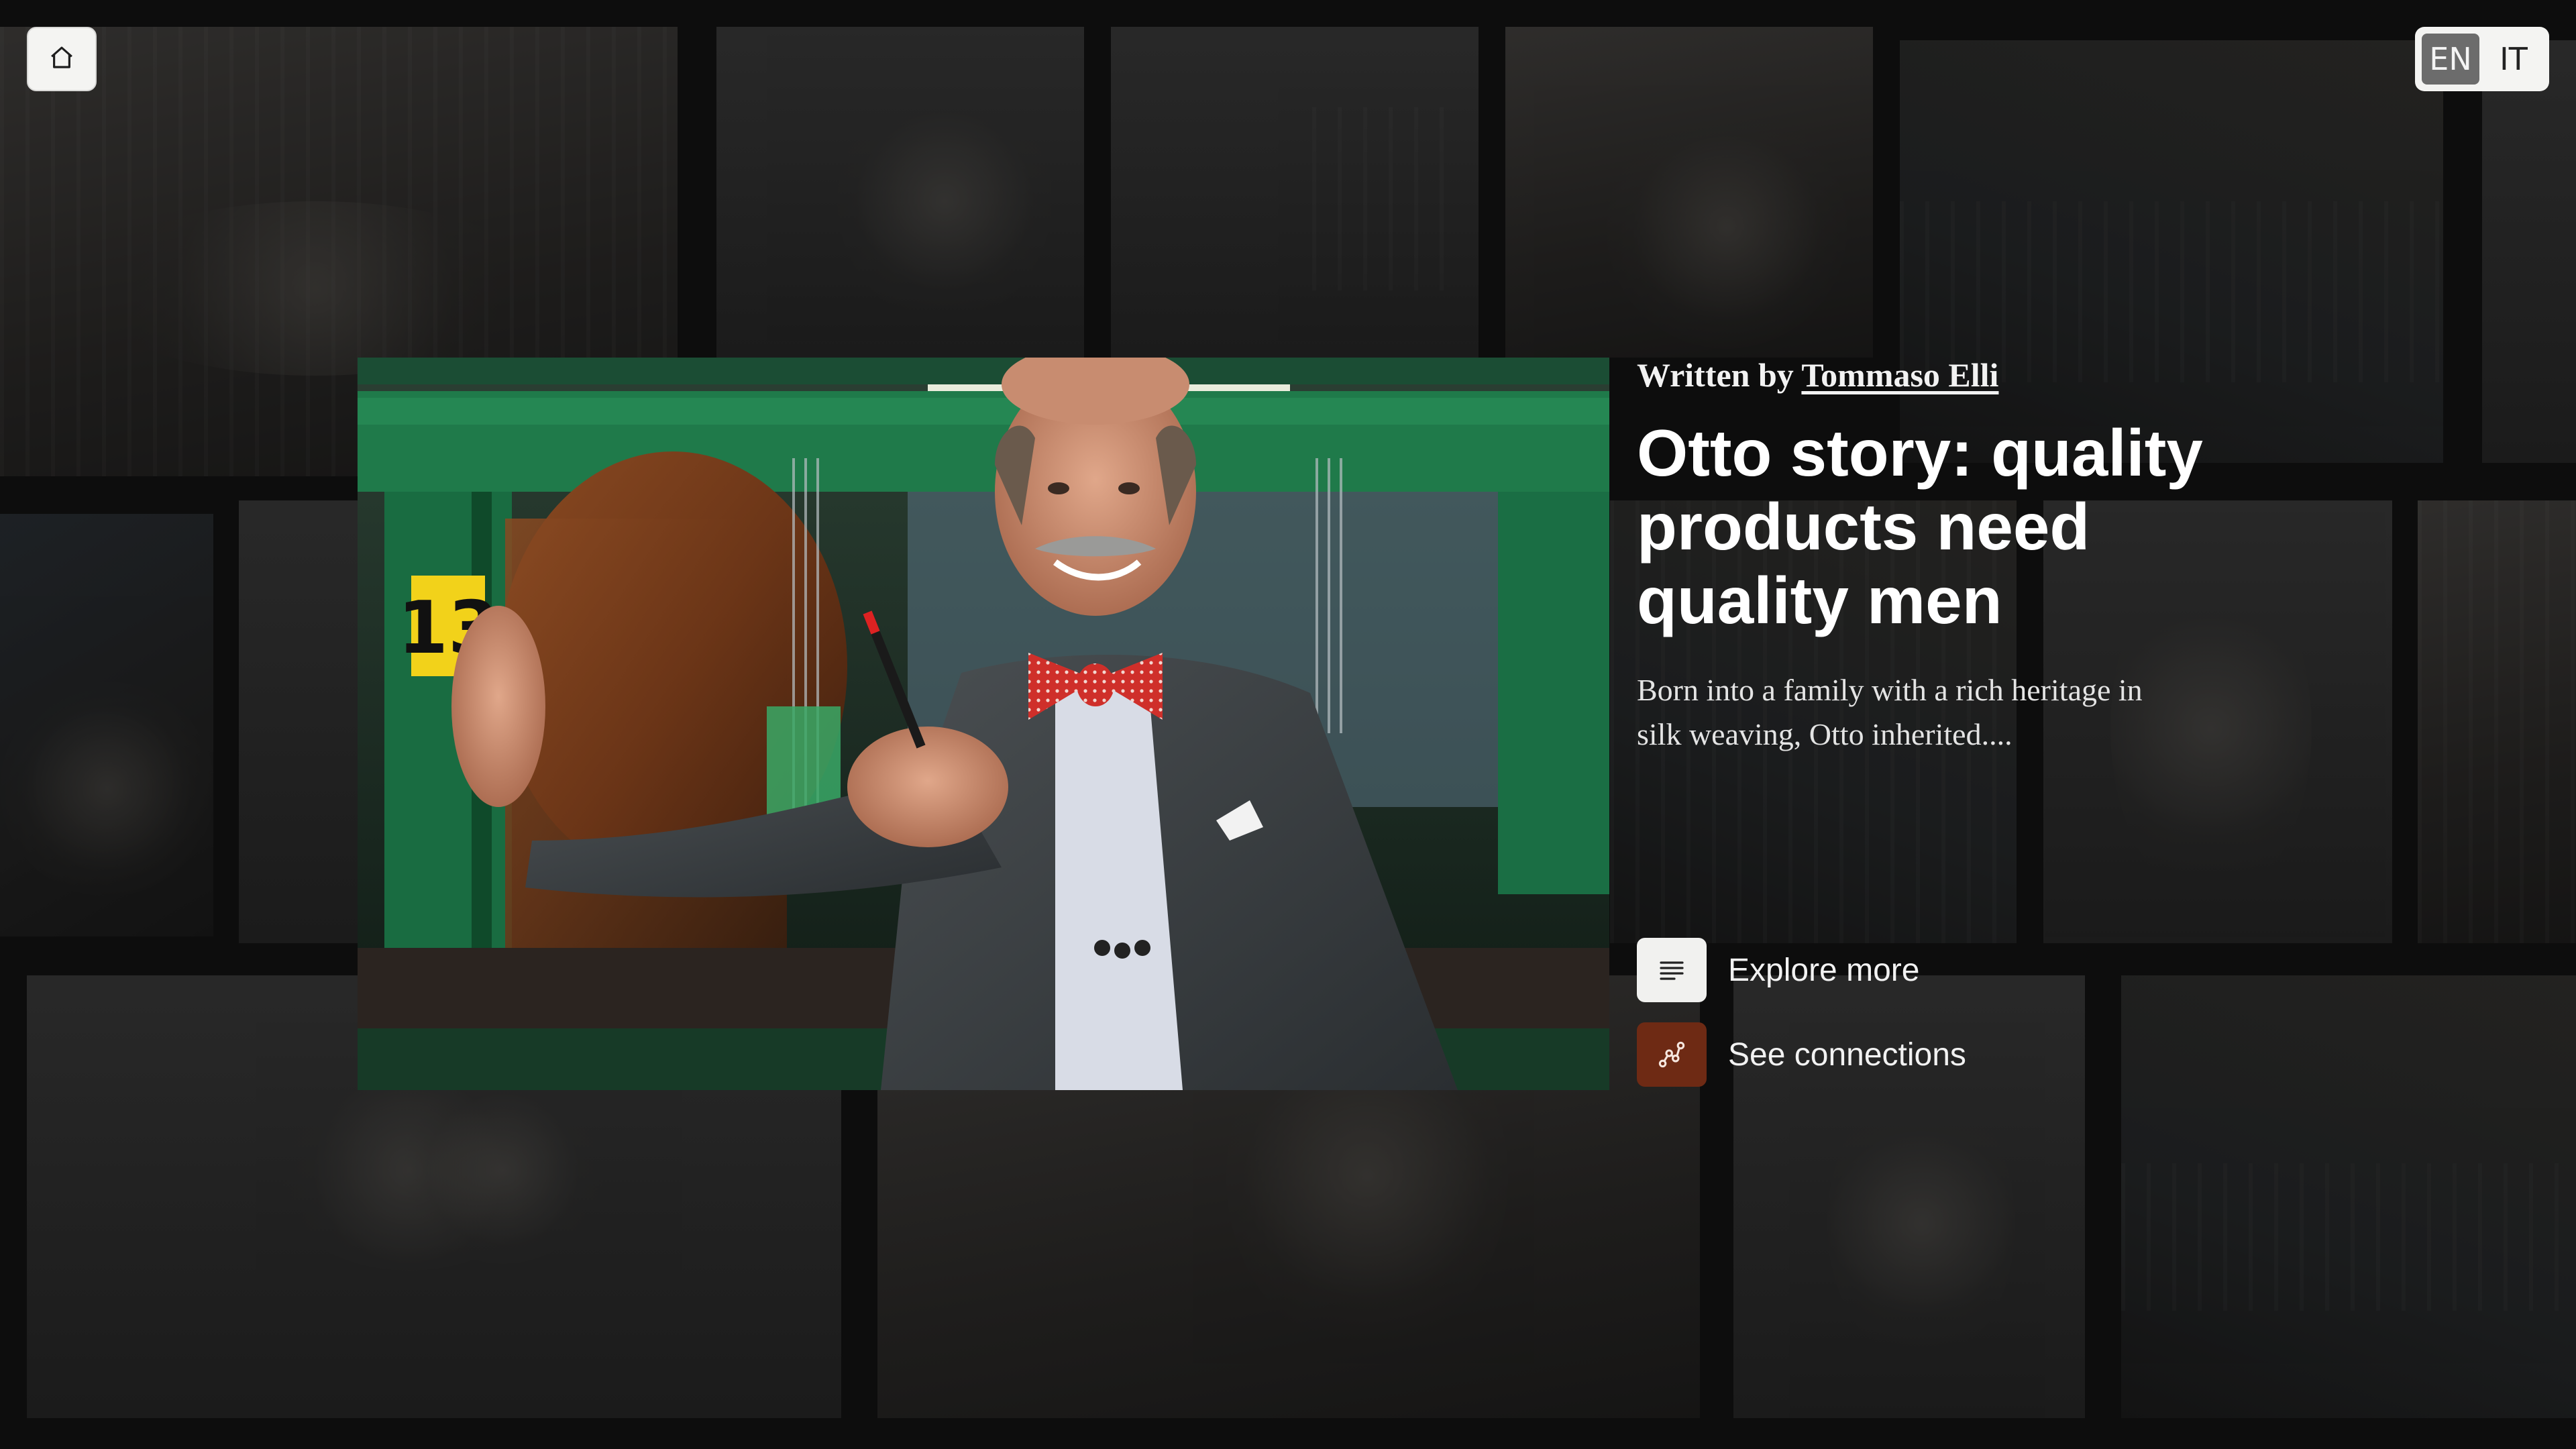  I want to click on article-byline: Written by Tommaso Elli, so click(1817, 375).